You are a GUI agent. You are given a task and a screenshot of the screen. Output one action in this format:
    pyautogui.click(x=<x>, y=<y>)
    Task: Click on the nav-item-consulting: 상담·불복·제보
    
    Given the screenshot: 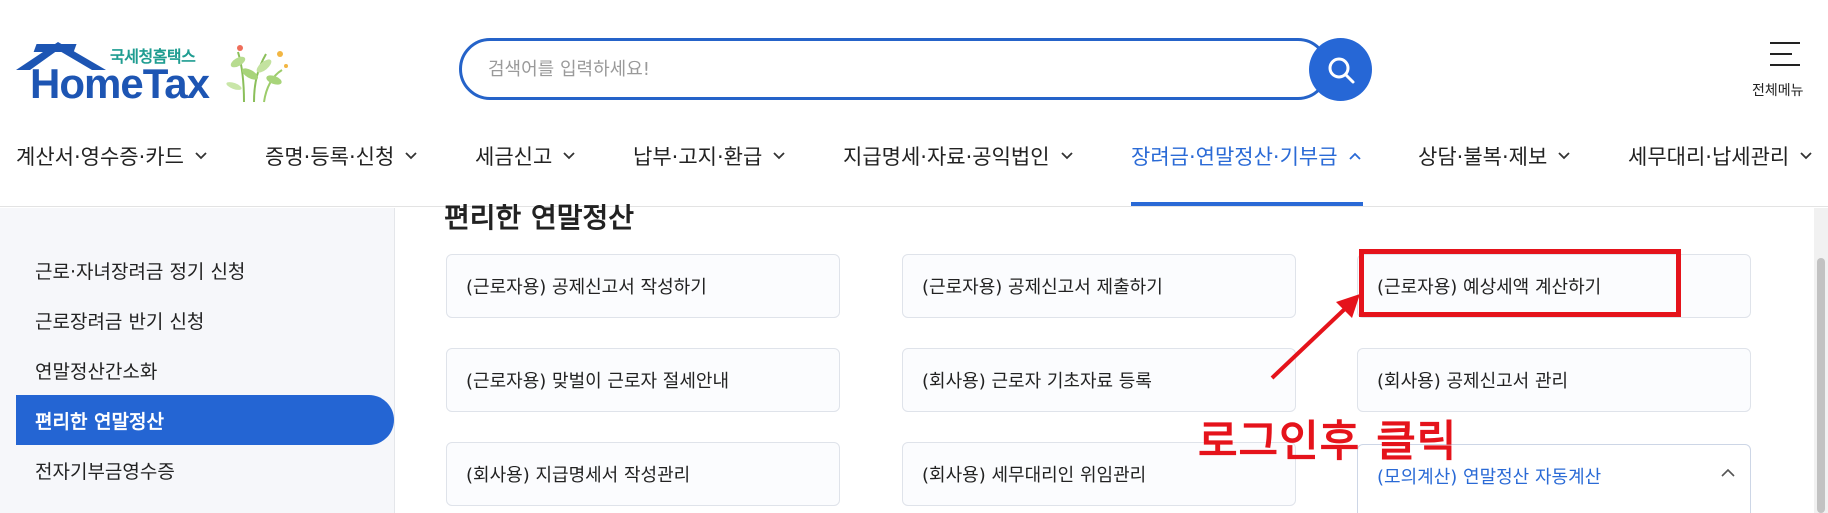 What is the action you would take?
    pyautogui.click(x=1494, y=156)
    